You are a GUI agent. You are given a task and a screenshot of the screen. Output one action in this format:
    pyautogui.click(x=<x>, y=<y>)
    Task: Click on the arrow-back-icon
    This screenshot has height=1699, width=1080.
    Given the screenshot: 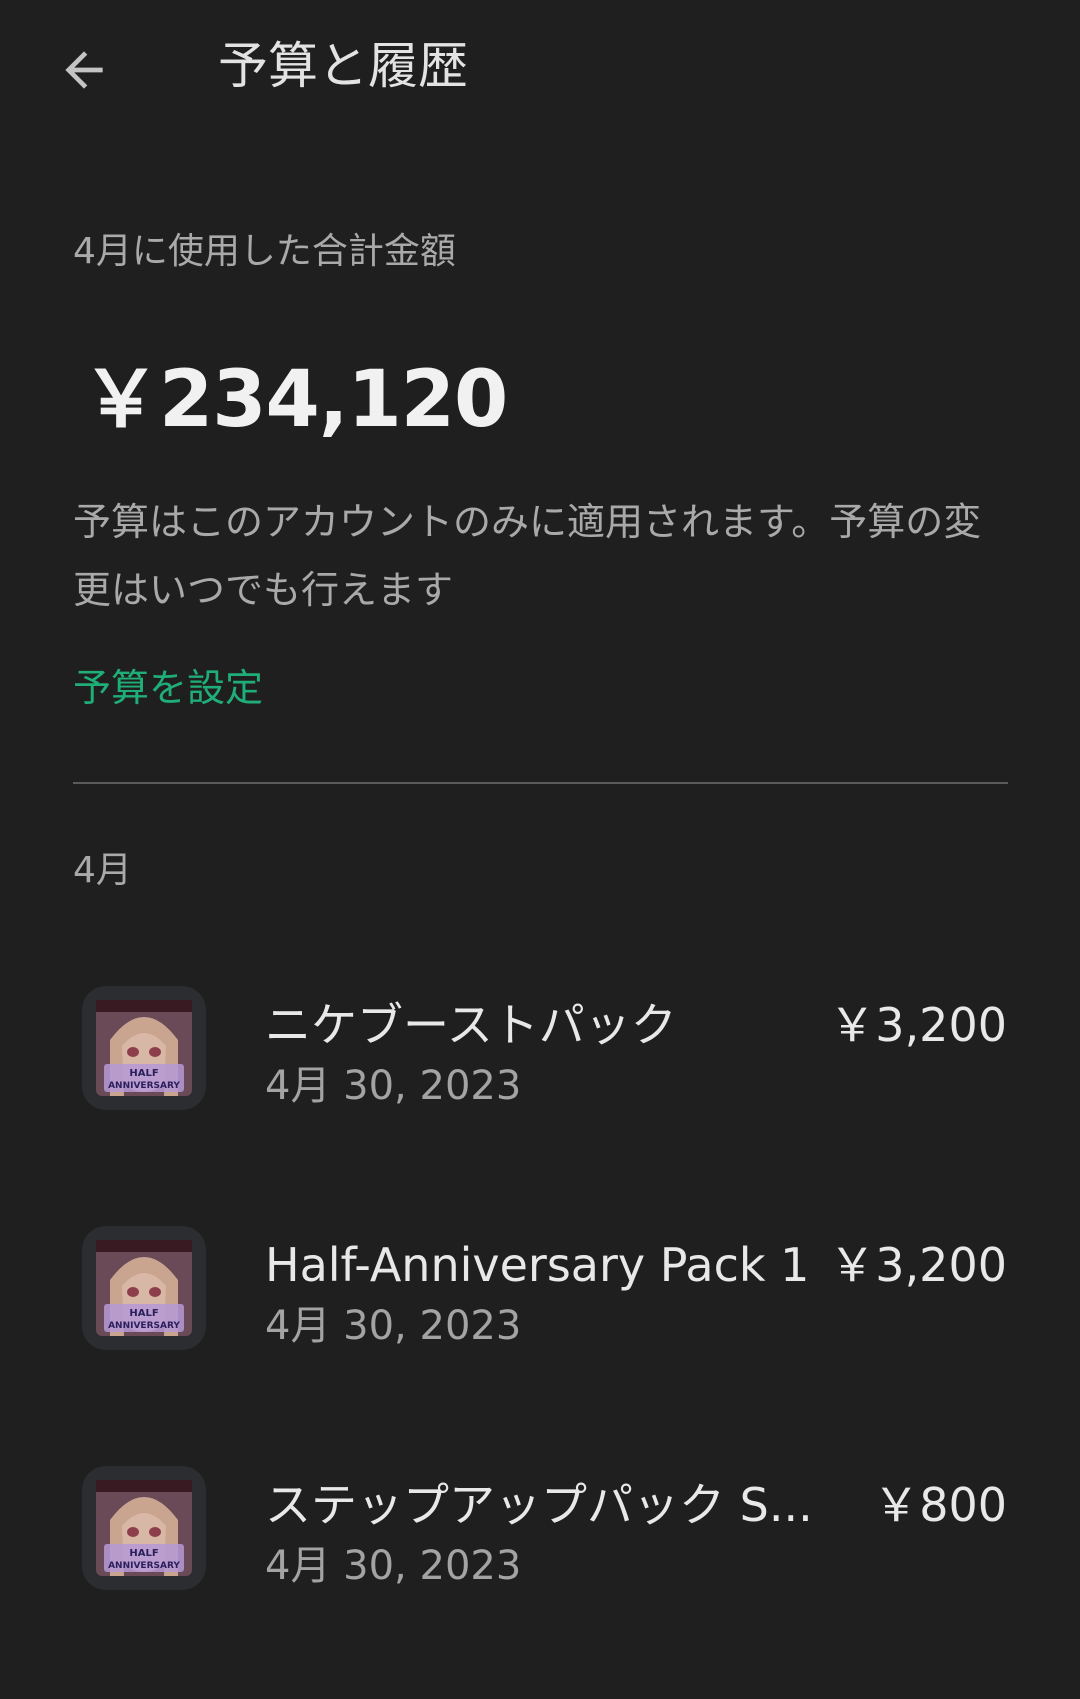 What is the action you would take?
    pyautogui.click(x=84, y=70)
    